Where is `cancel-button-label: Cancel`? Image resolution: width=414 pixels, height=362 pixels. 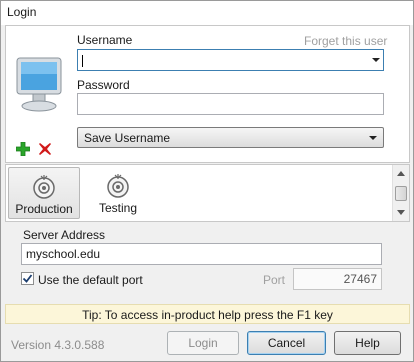
cancel-button-label: Cancel is located at coordinates (286, 343).